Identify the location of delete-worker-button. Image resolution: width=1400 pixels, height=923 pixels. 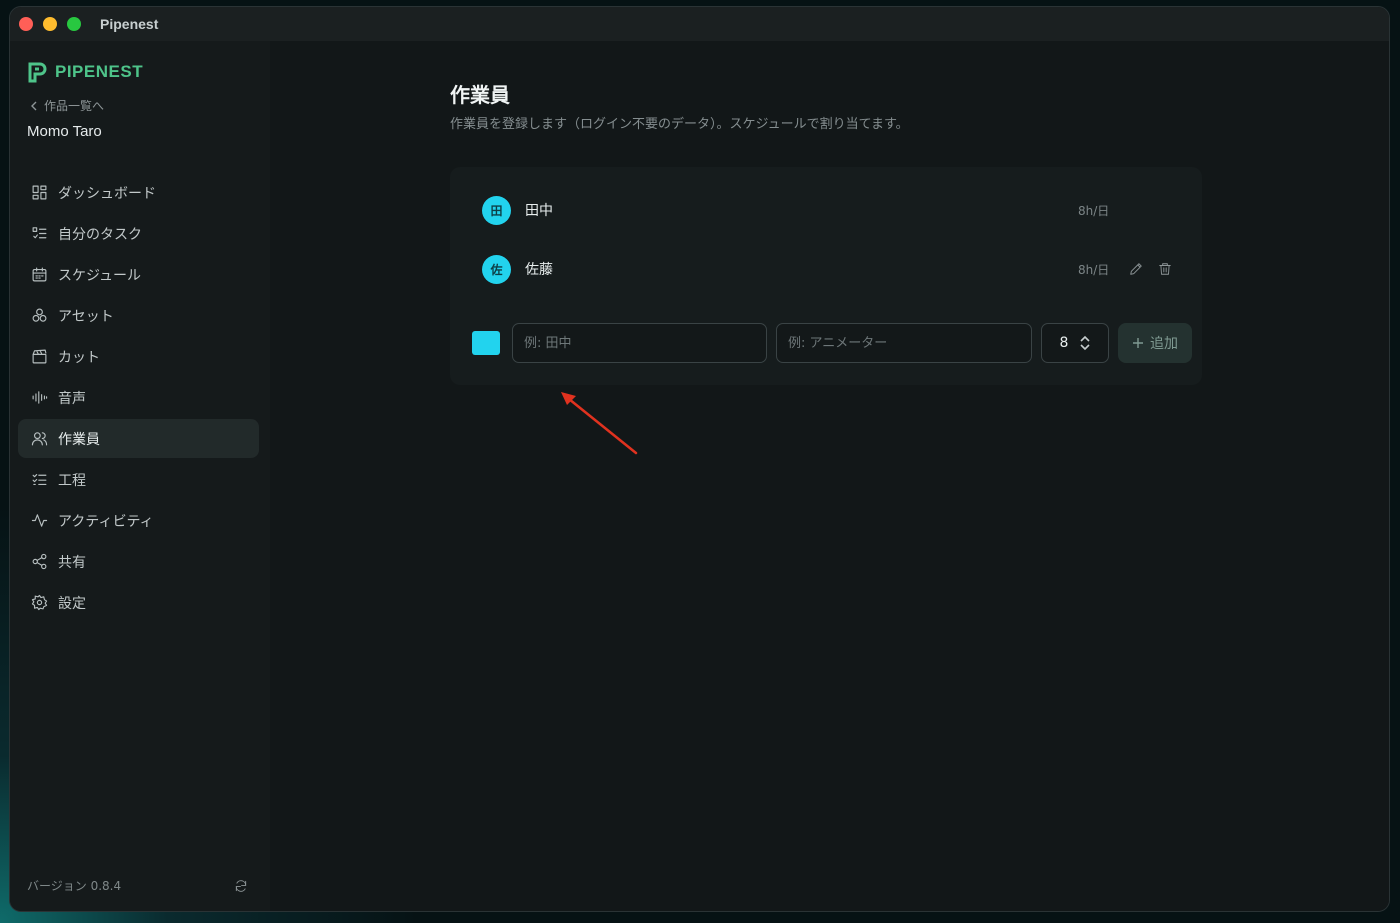
(1165, 269).